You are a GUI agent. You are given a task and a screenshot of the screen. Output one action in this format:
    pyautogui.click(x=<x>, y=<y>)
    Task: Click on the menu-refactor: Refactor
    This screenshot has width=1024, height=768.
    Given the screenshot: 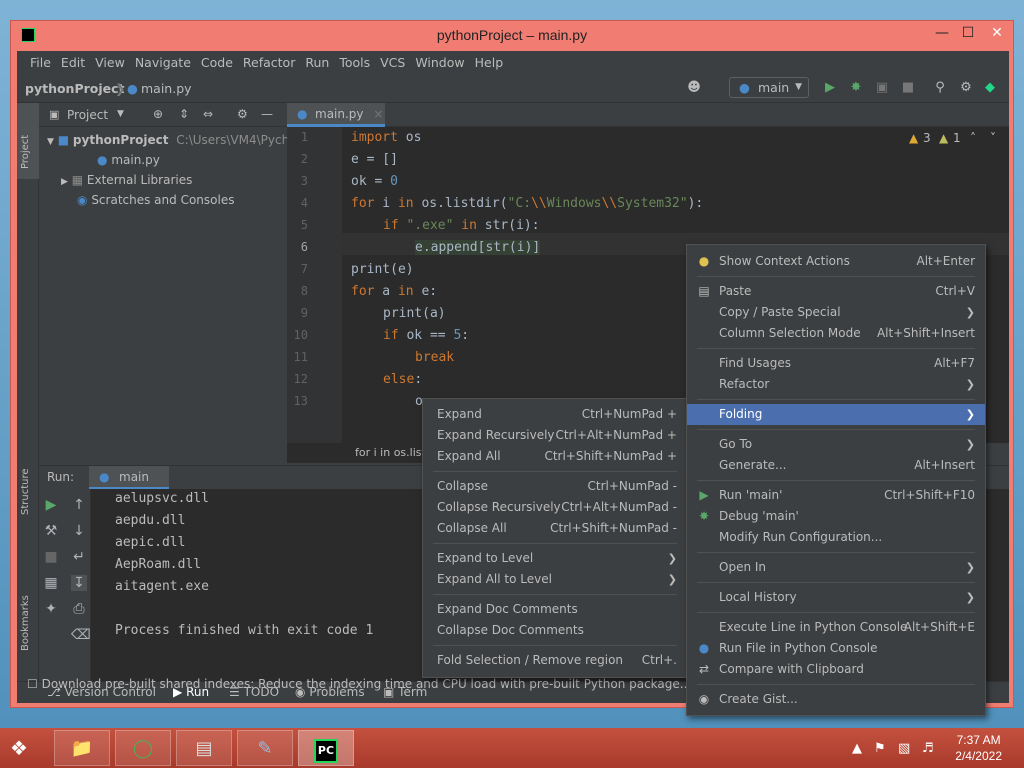 What is the action you would take?
    pyautogui.click(x=269, y=62)
    